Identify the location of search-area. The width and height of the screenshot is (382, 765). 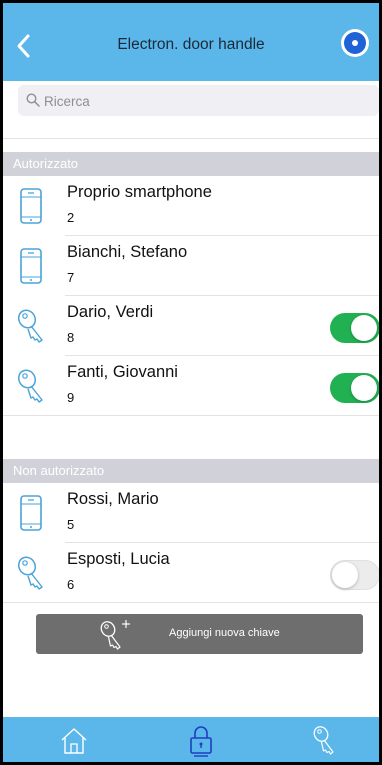
(191, 110).